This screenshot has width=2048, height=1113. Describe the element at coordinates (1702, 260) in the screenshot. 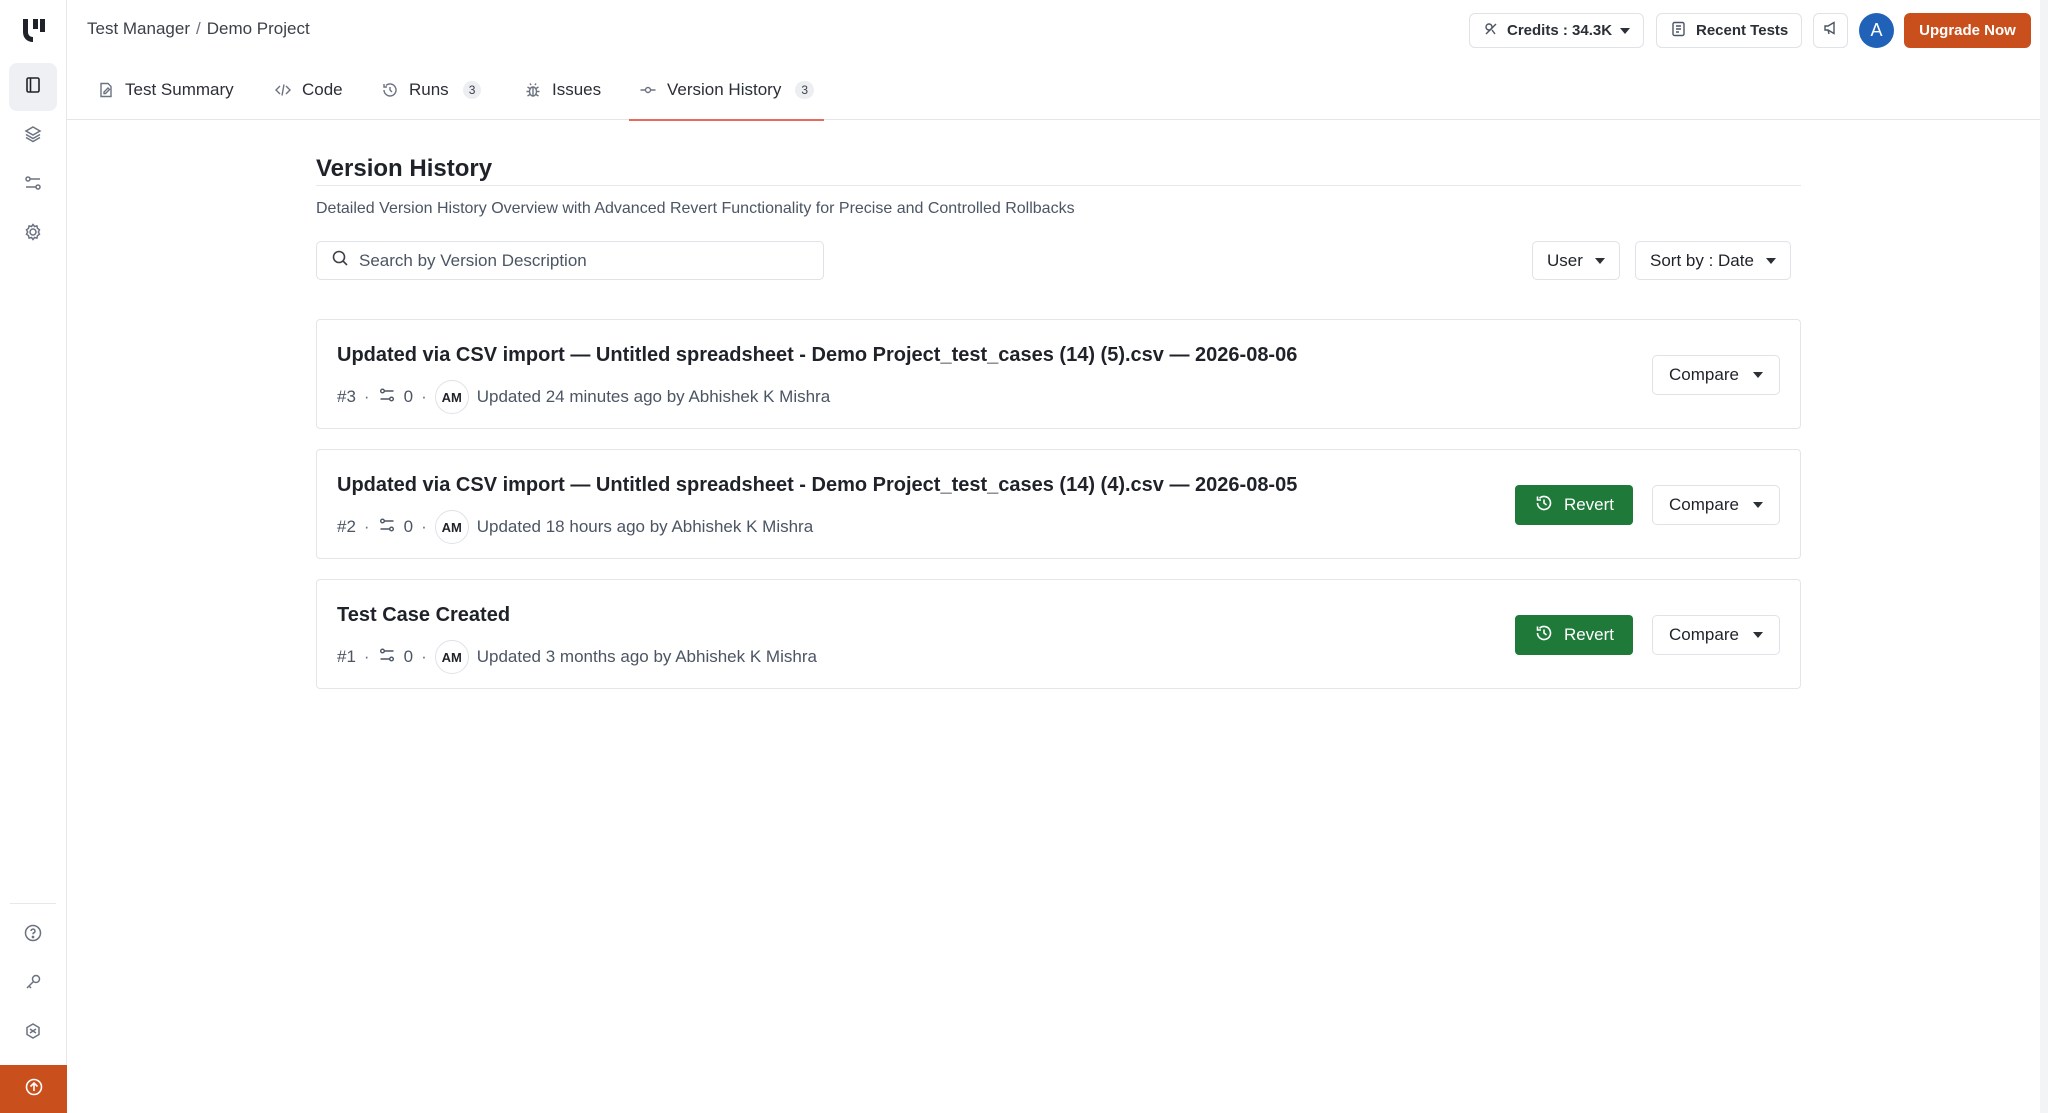

I see `sort-label: Sort by : Date` at that location.